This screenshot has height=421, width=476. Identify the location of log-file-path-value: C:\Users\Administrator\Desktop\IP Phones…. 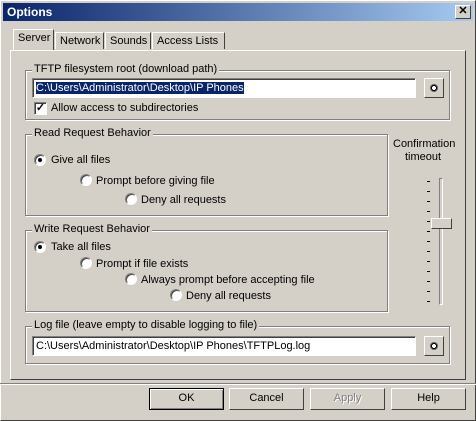
(173, 346).